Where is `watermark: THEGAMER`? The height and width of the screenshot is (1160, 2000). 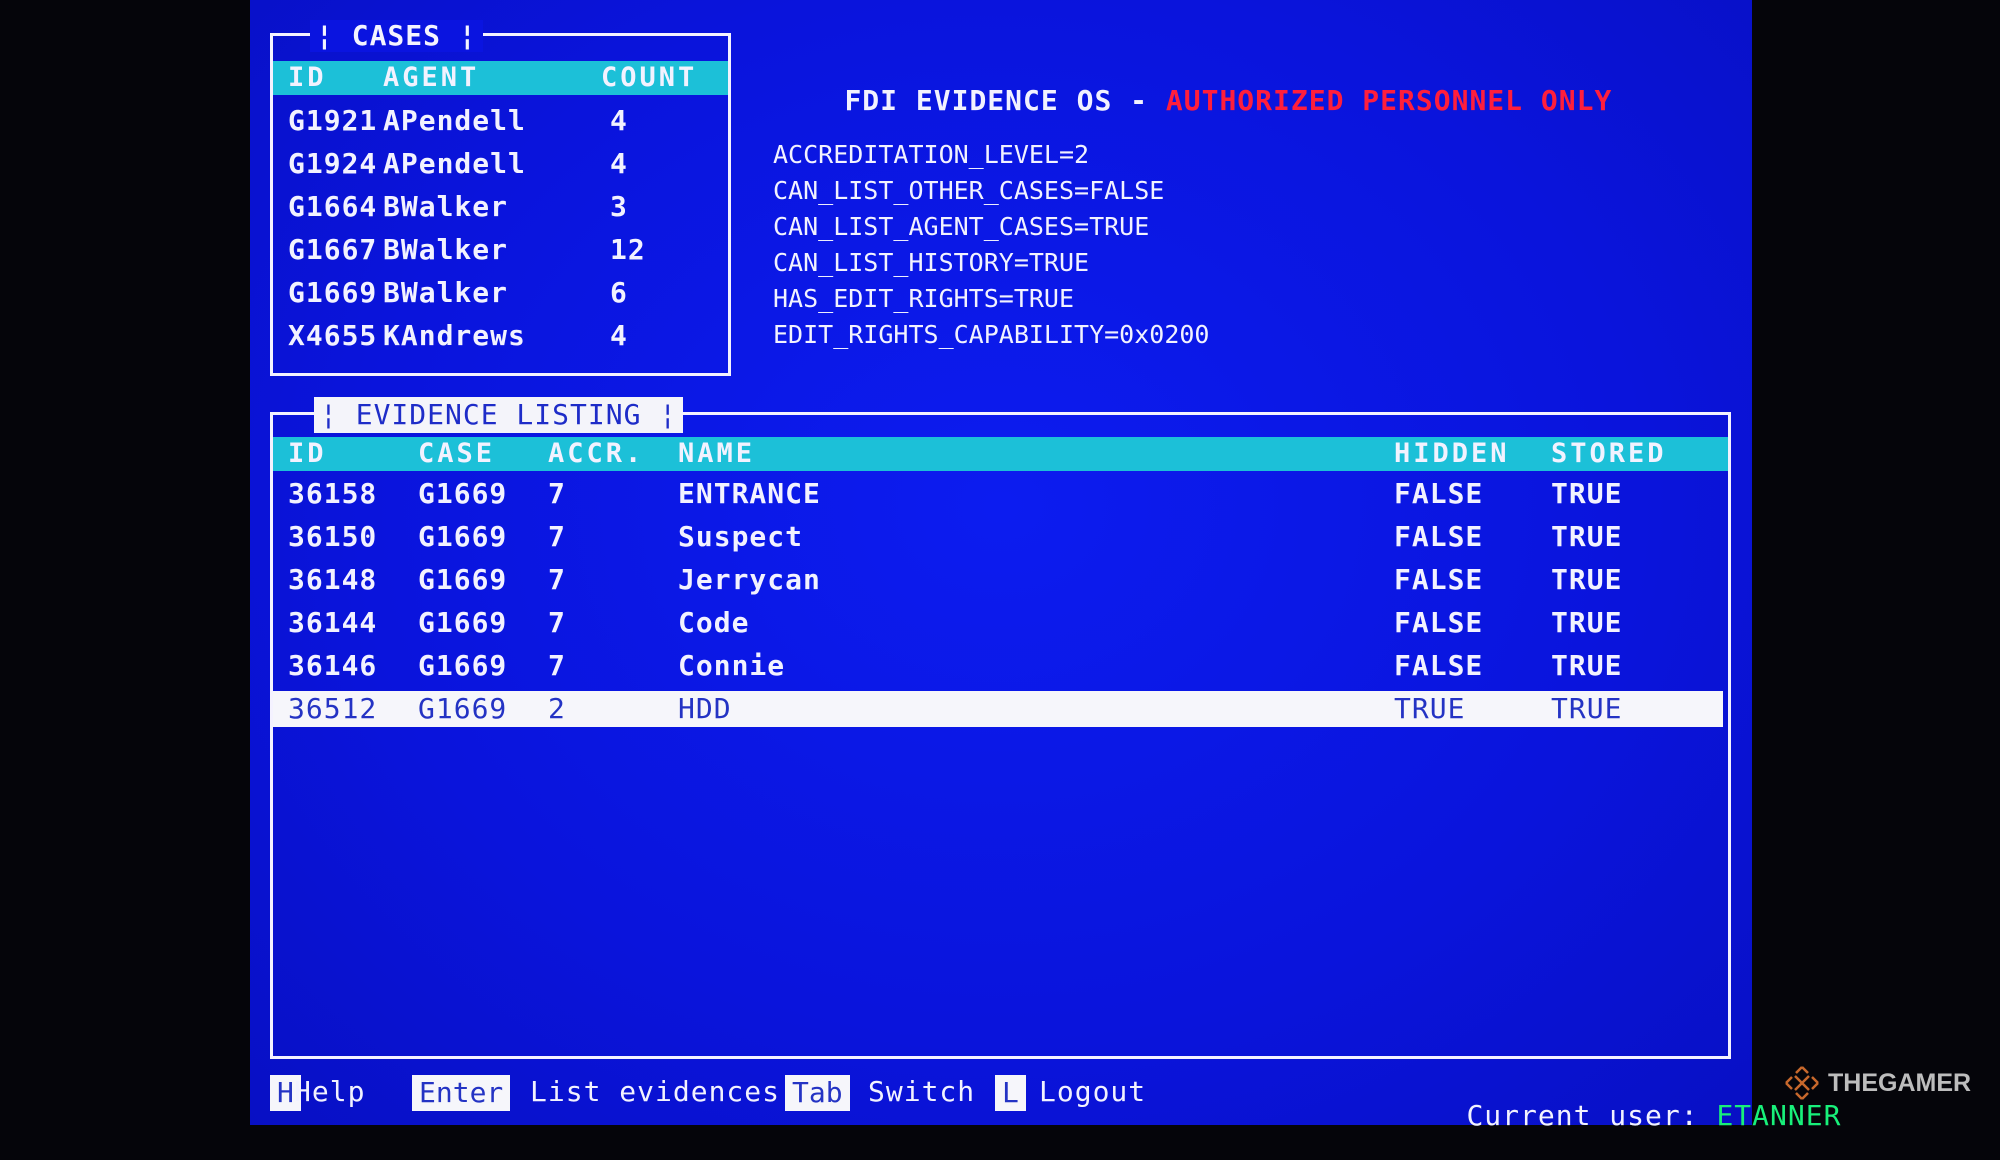
watermark: THEGAMER is located at coordinates (1876, 1083).